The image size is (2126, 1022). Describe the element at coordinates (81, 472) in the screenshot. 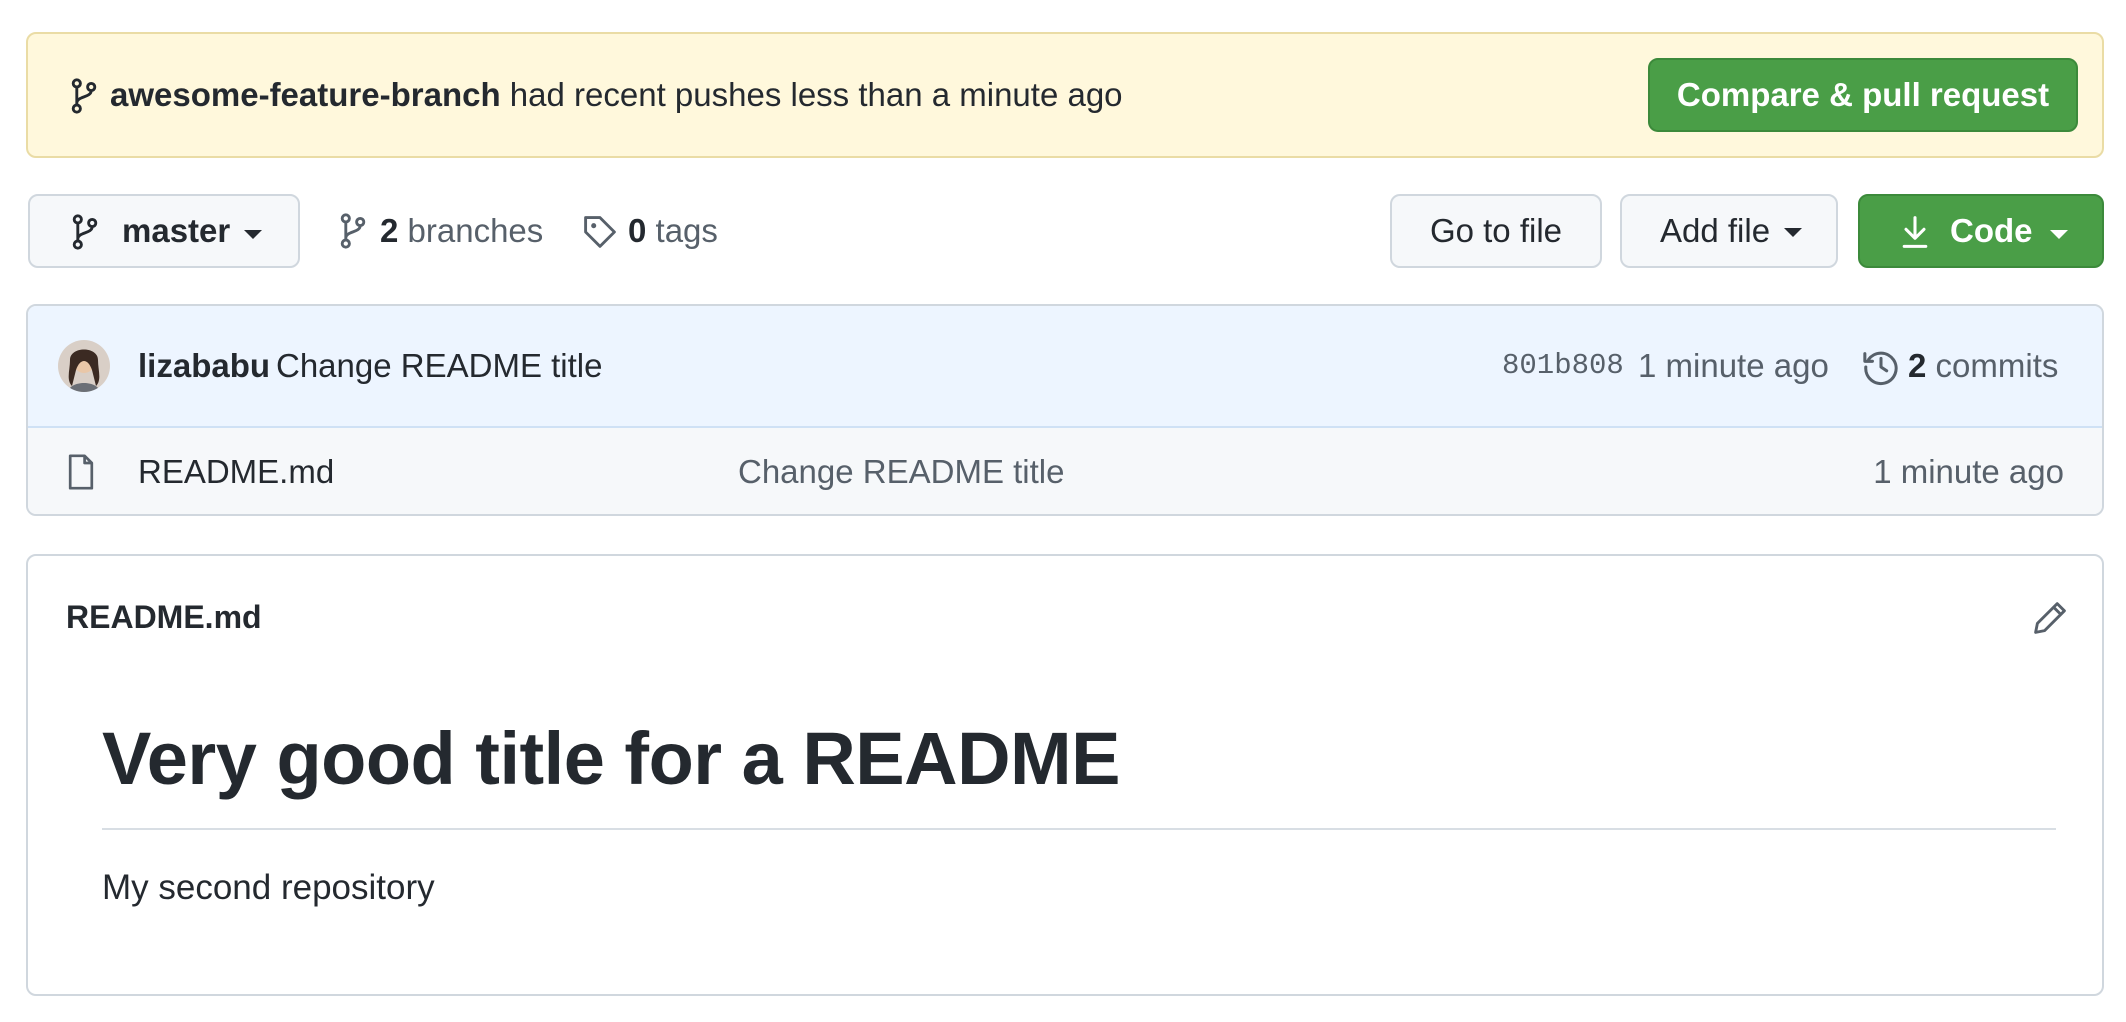

I see `file-icon` at that location.